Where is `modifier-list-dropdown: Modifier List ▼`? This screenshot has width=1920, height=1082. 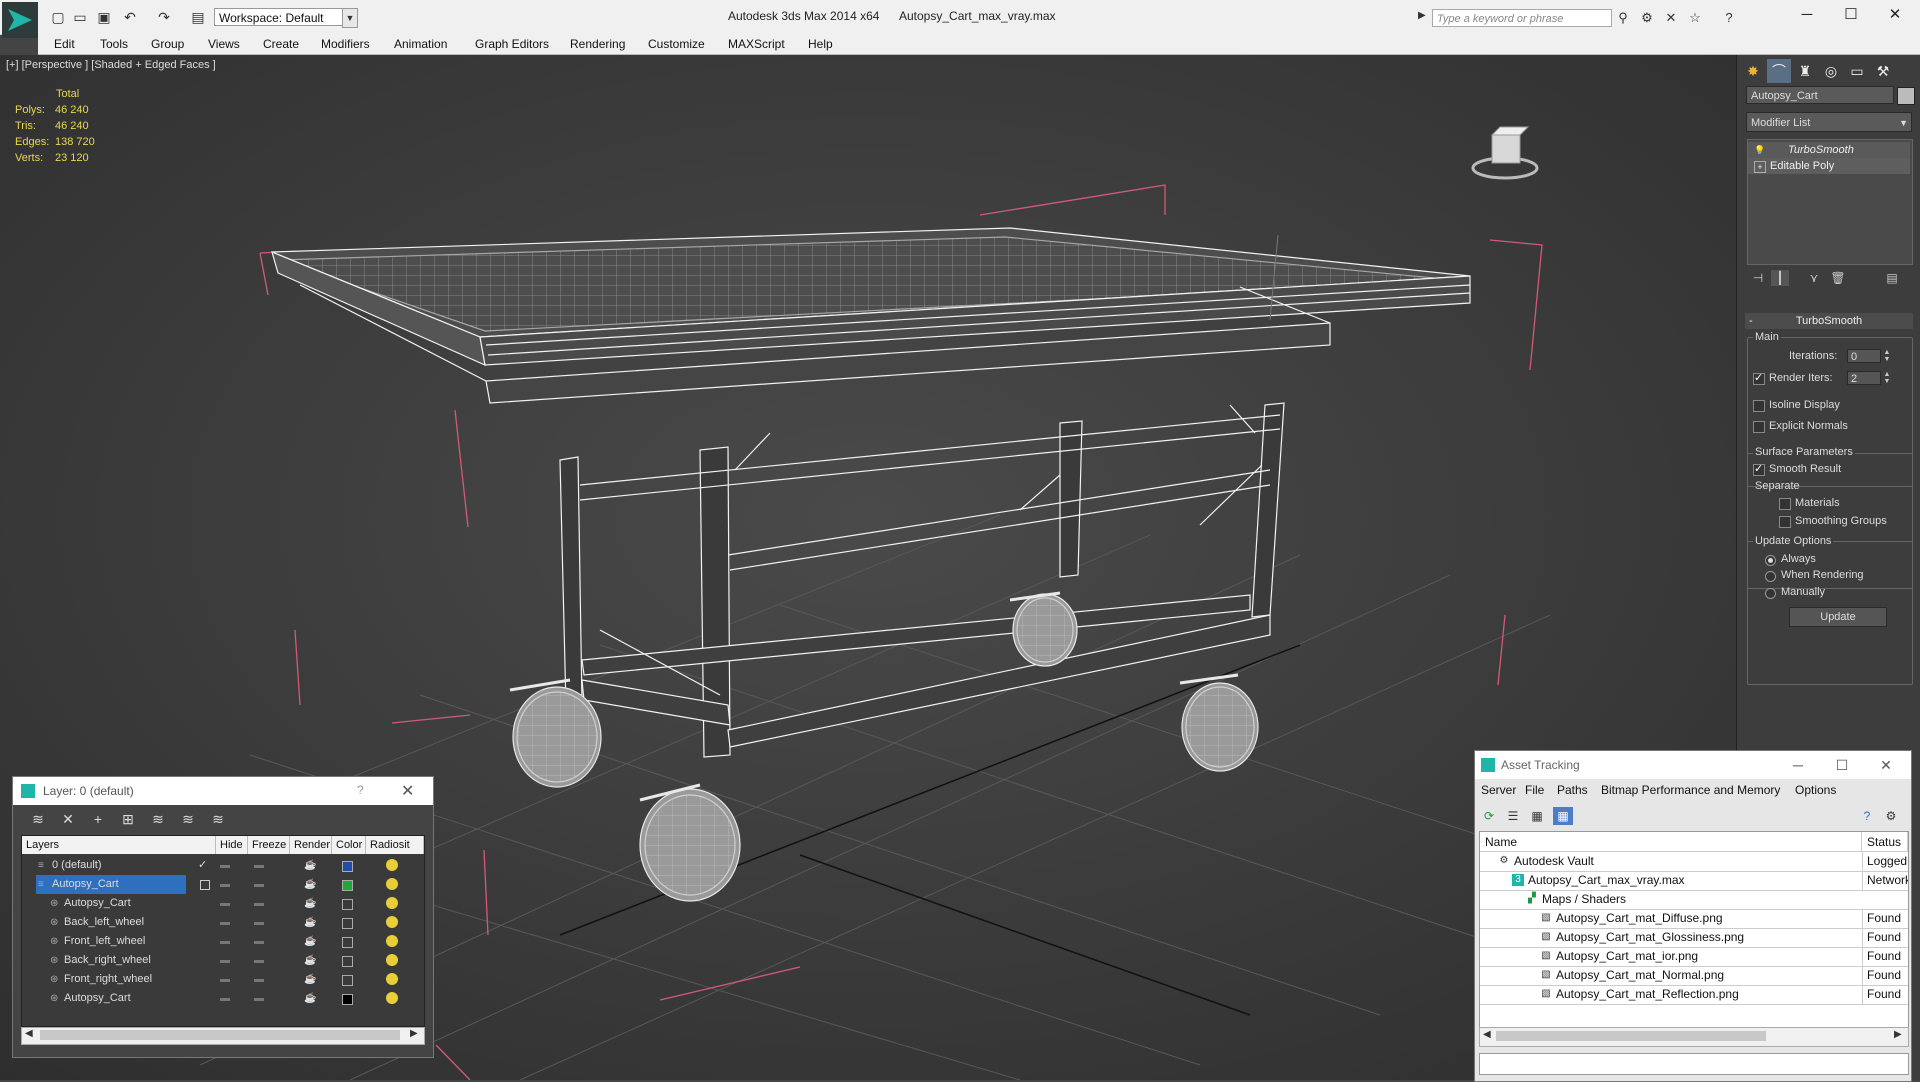
modifier-list-dropdown: Modifier List ▼ is located at coordinates (1829, 122).